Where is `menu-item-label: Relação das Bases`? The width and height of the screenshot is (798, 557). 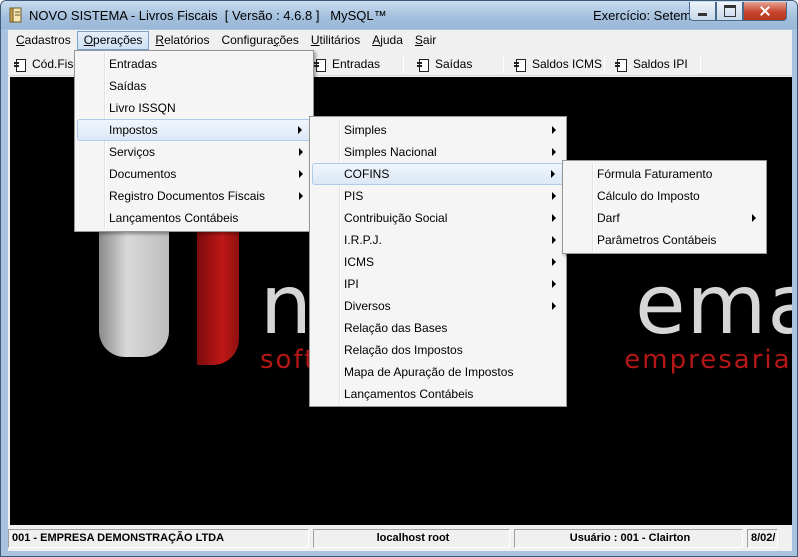 menu-item-label: Relação das Bases is located at coordinates (396, 328).